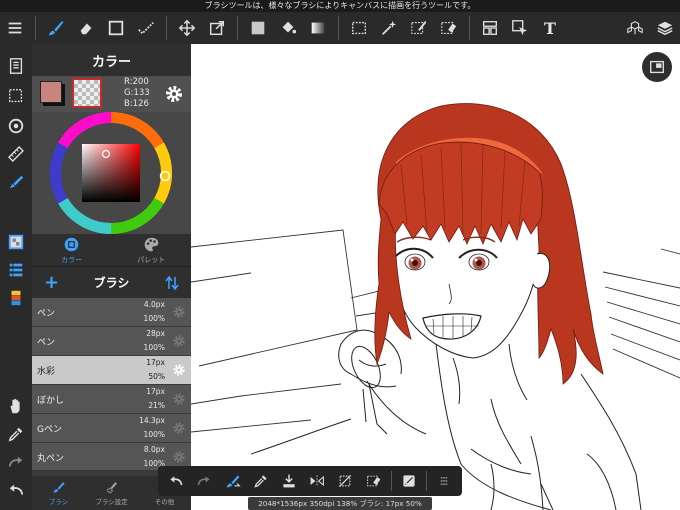 This screenshot has height=510, width=680. Describe the element at coordinates (111, 94) in the screenshot. I see `color-row: R:200 G:133 B:126` at that location.